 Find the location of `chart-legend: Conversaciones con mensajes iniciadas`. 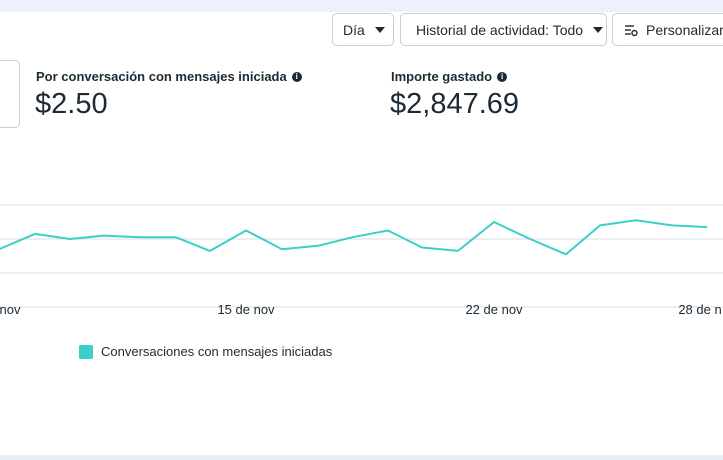

chart-legend: Conversaciones con mensajes iniciadas is located at coordinates (205, 351).